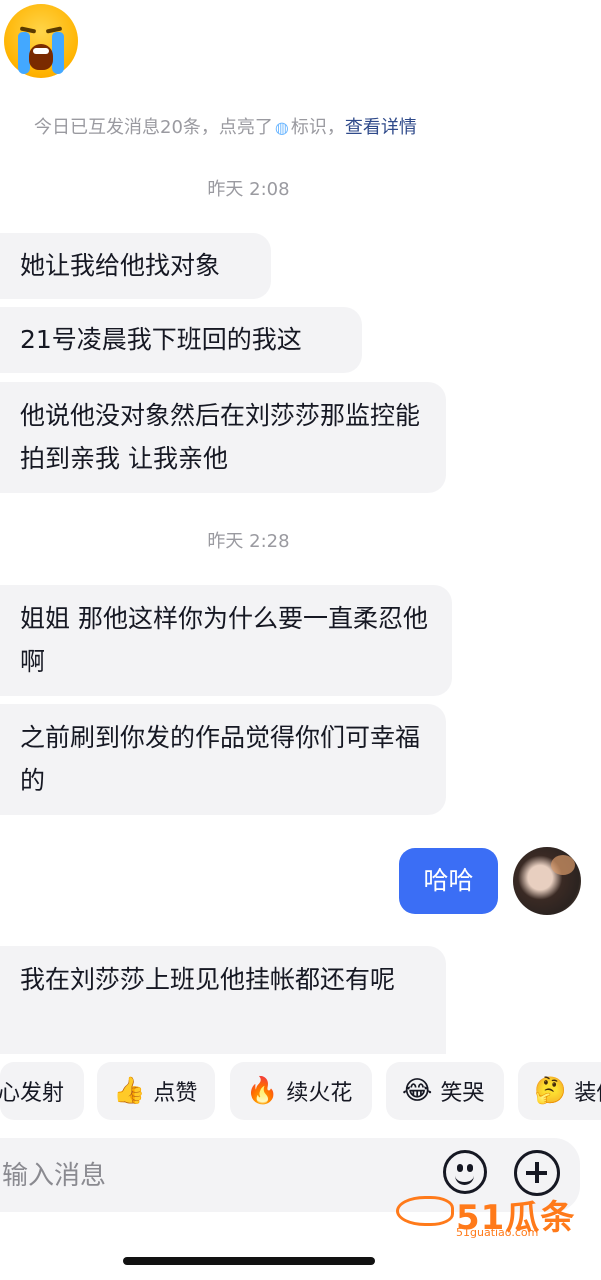 The width and height of the screenshot is (601, 1280). I want to click on home-indicator, so click(249, 1261).